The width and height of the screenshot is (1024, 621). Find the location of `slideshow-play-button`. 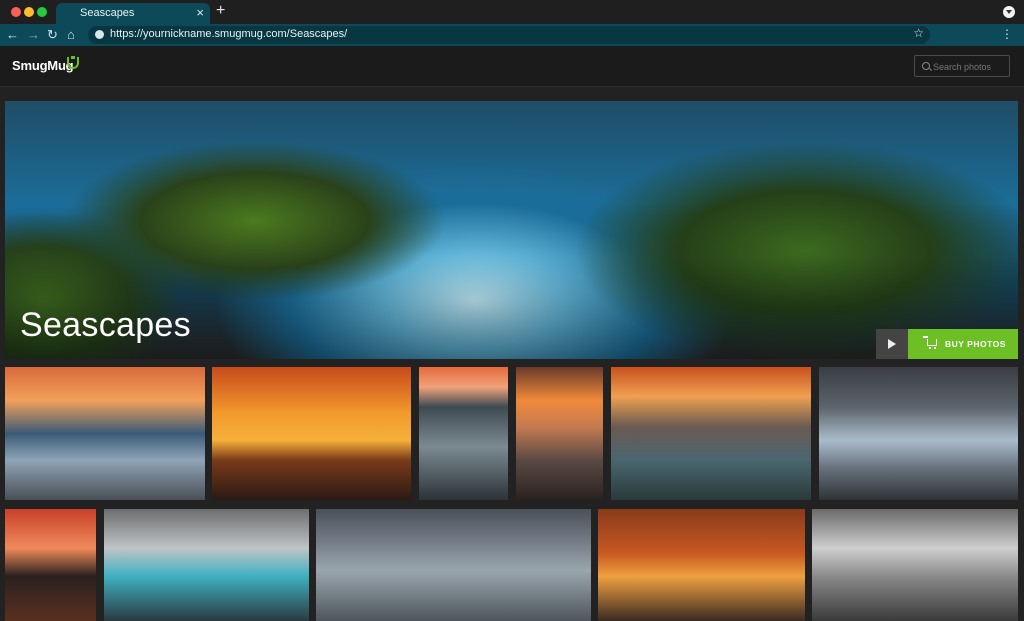

slideshow-play-button is located at coordinates (892, 344).